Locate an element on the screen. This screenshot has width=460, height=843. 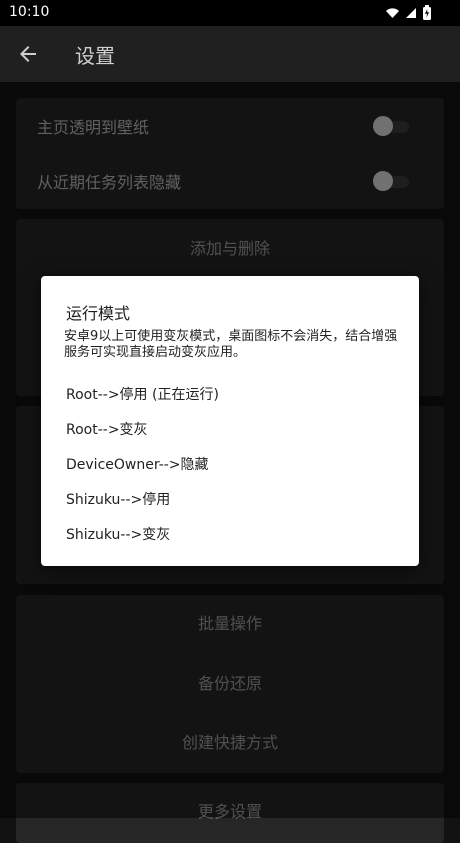
cell-signal-icon is located at coordinates (411, 13).